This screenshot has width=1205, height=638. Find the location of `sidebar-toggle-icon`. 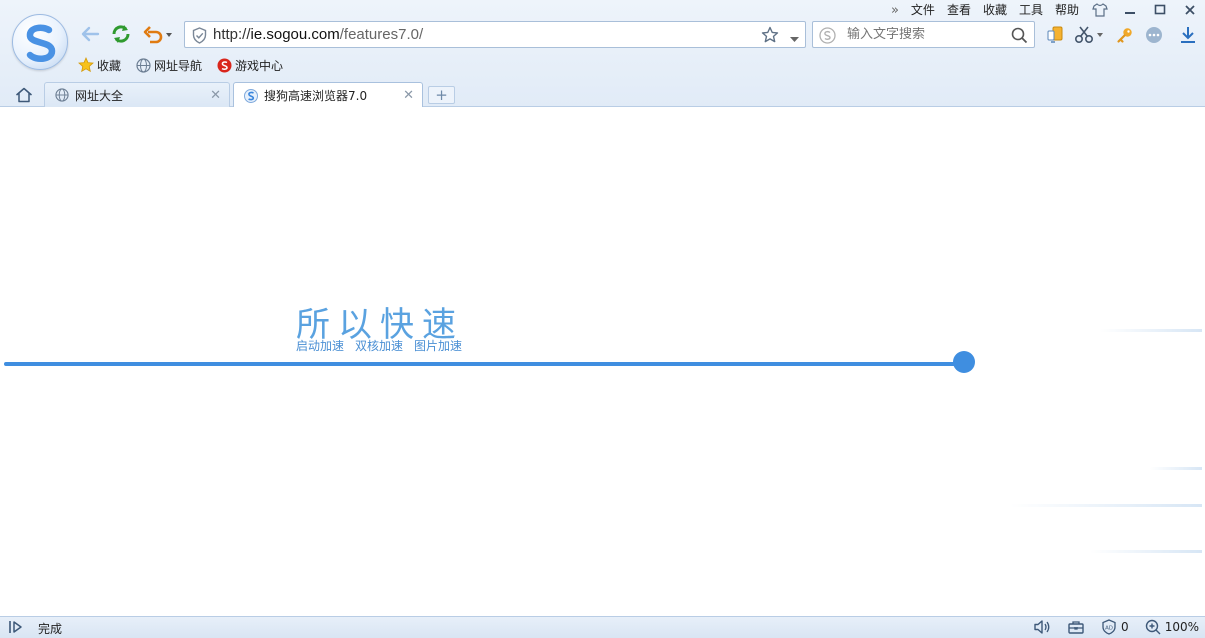

sidebar-toggle-icon is located at coordinates (16, 628).